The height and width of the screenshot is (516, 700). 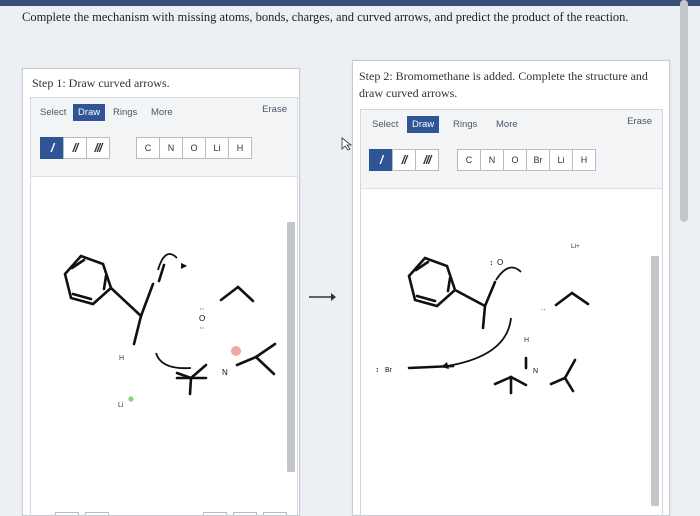 What do you see at coordinates (131, 399) in the screenshot?
I see `positive-charge-dot` at bounding box center [131, 399].